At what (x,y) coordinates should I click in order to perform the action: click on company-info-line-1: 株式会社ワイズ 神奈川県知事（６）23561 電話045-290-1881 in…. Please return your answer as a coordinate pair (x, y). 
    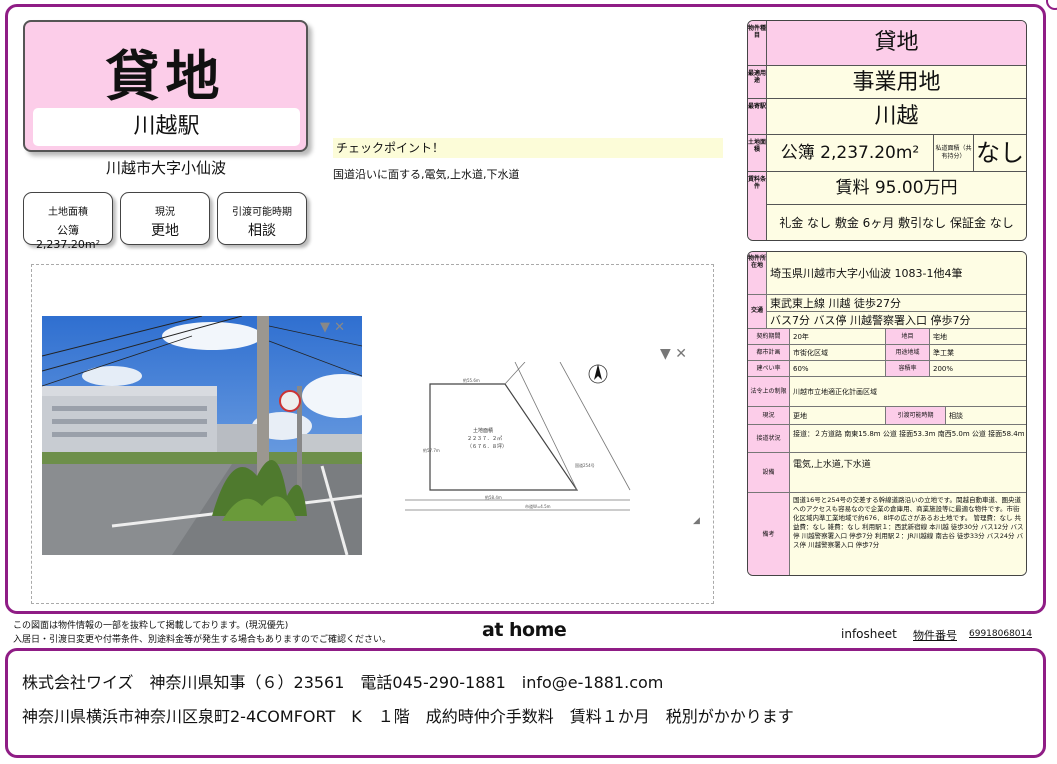
    Looking at the image, I should click on (343, 682).